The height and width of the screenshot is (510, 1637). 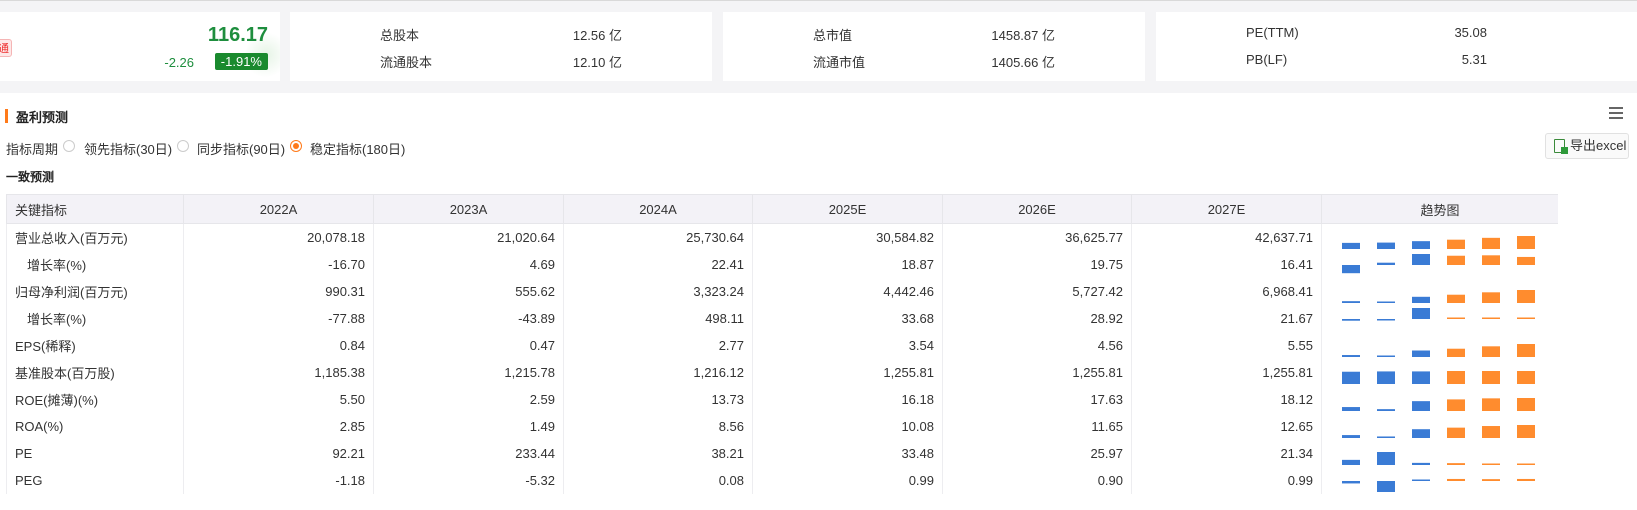 What do you see at coordinates (241, 61) in the screenshot?
I see `price-change-percent: -1.91%` at bounding box center [241, 61].